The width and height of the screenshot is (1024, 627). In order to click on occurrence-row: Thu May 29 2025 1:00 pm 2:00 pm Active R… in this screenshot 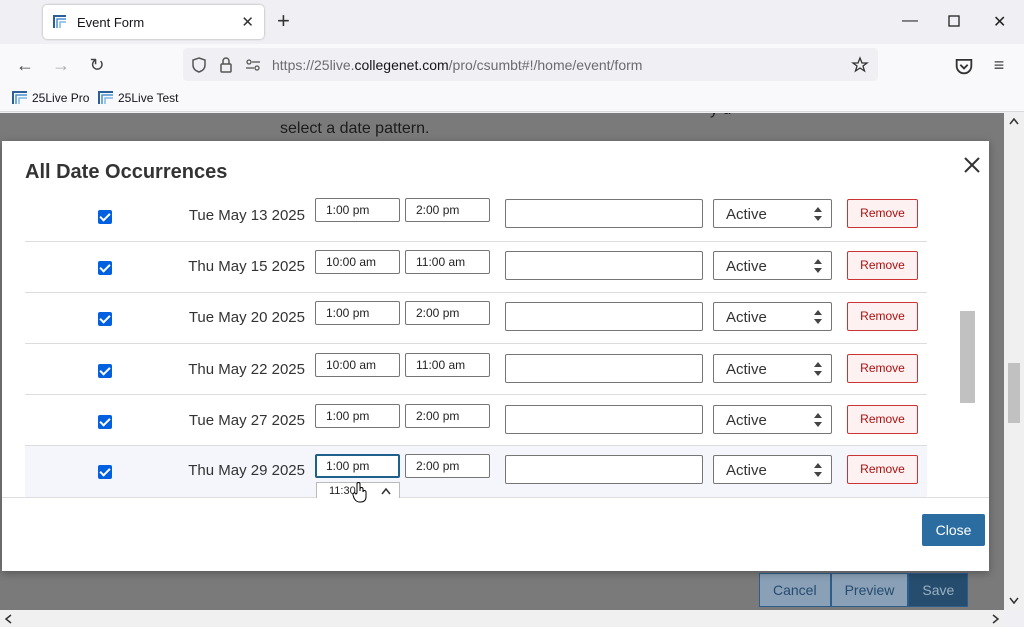, I will do `click(476, 471)`.